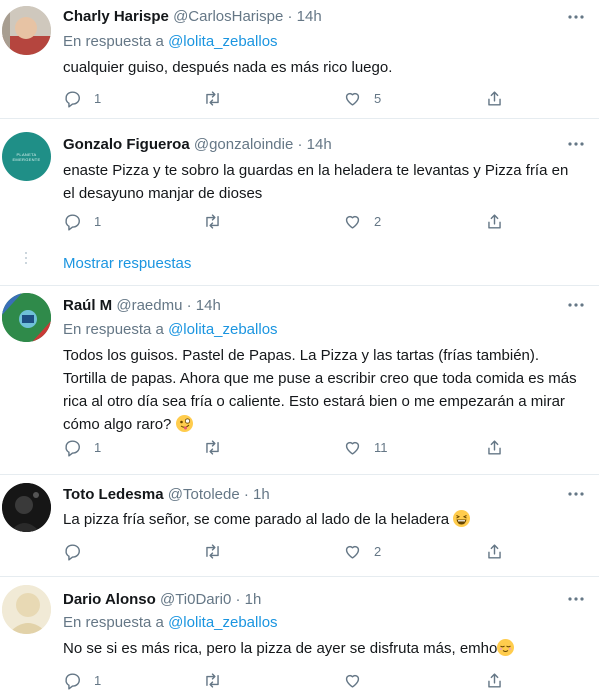 This screenshot has width=599, height=700. Describe the element at coordinates (228, 16) in the screenshot. I see `user-handle: @CarlosHarispe` at that location.